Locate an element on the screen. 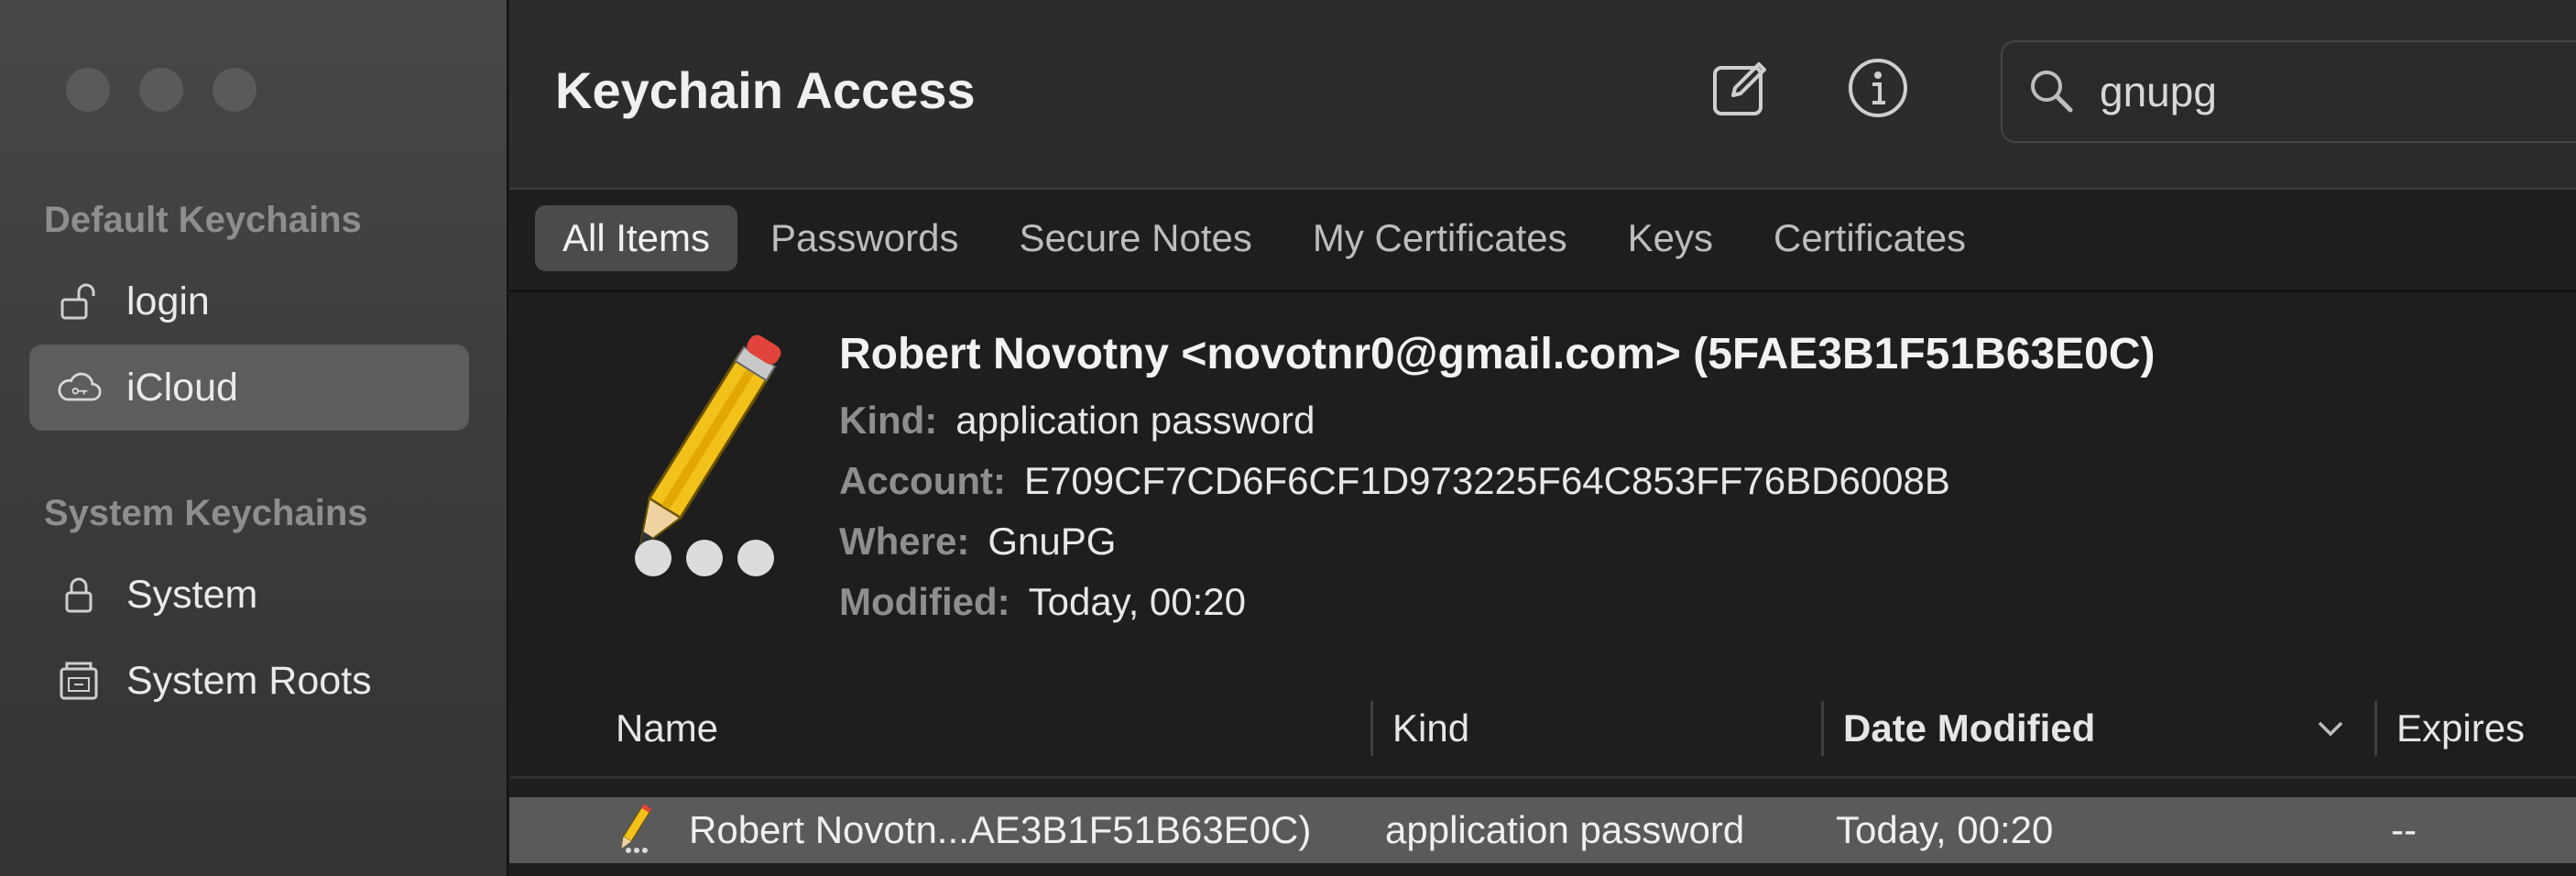  minimize-button is located at coordinates (161, 90).